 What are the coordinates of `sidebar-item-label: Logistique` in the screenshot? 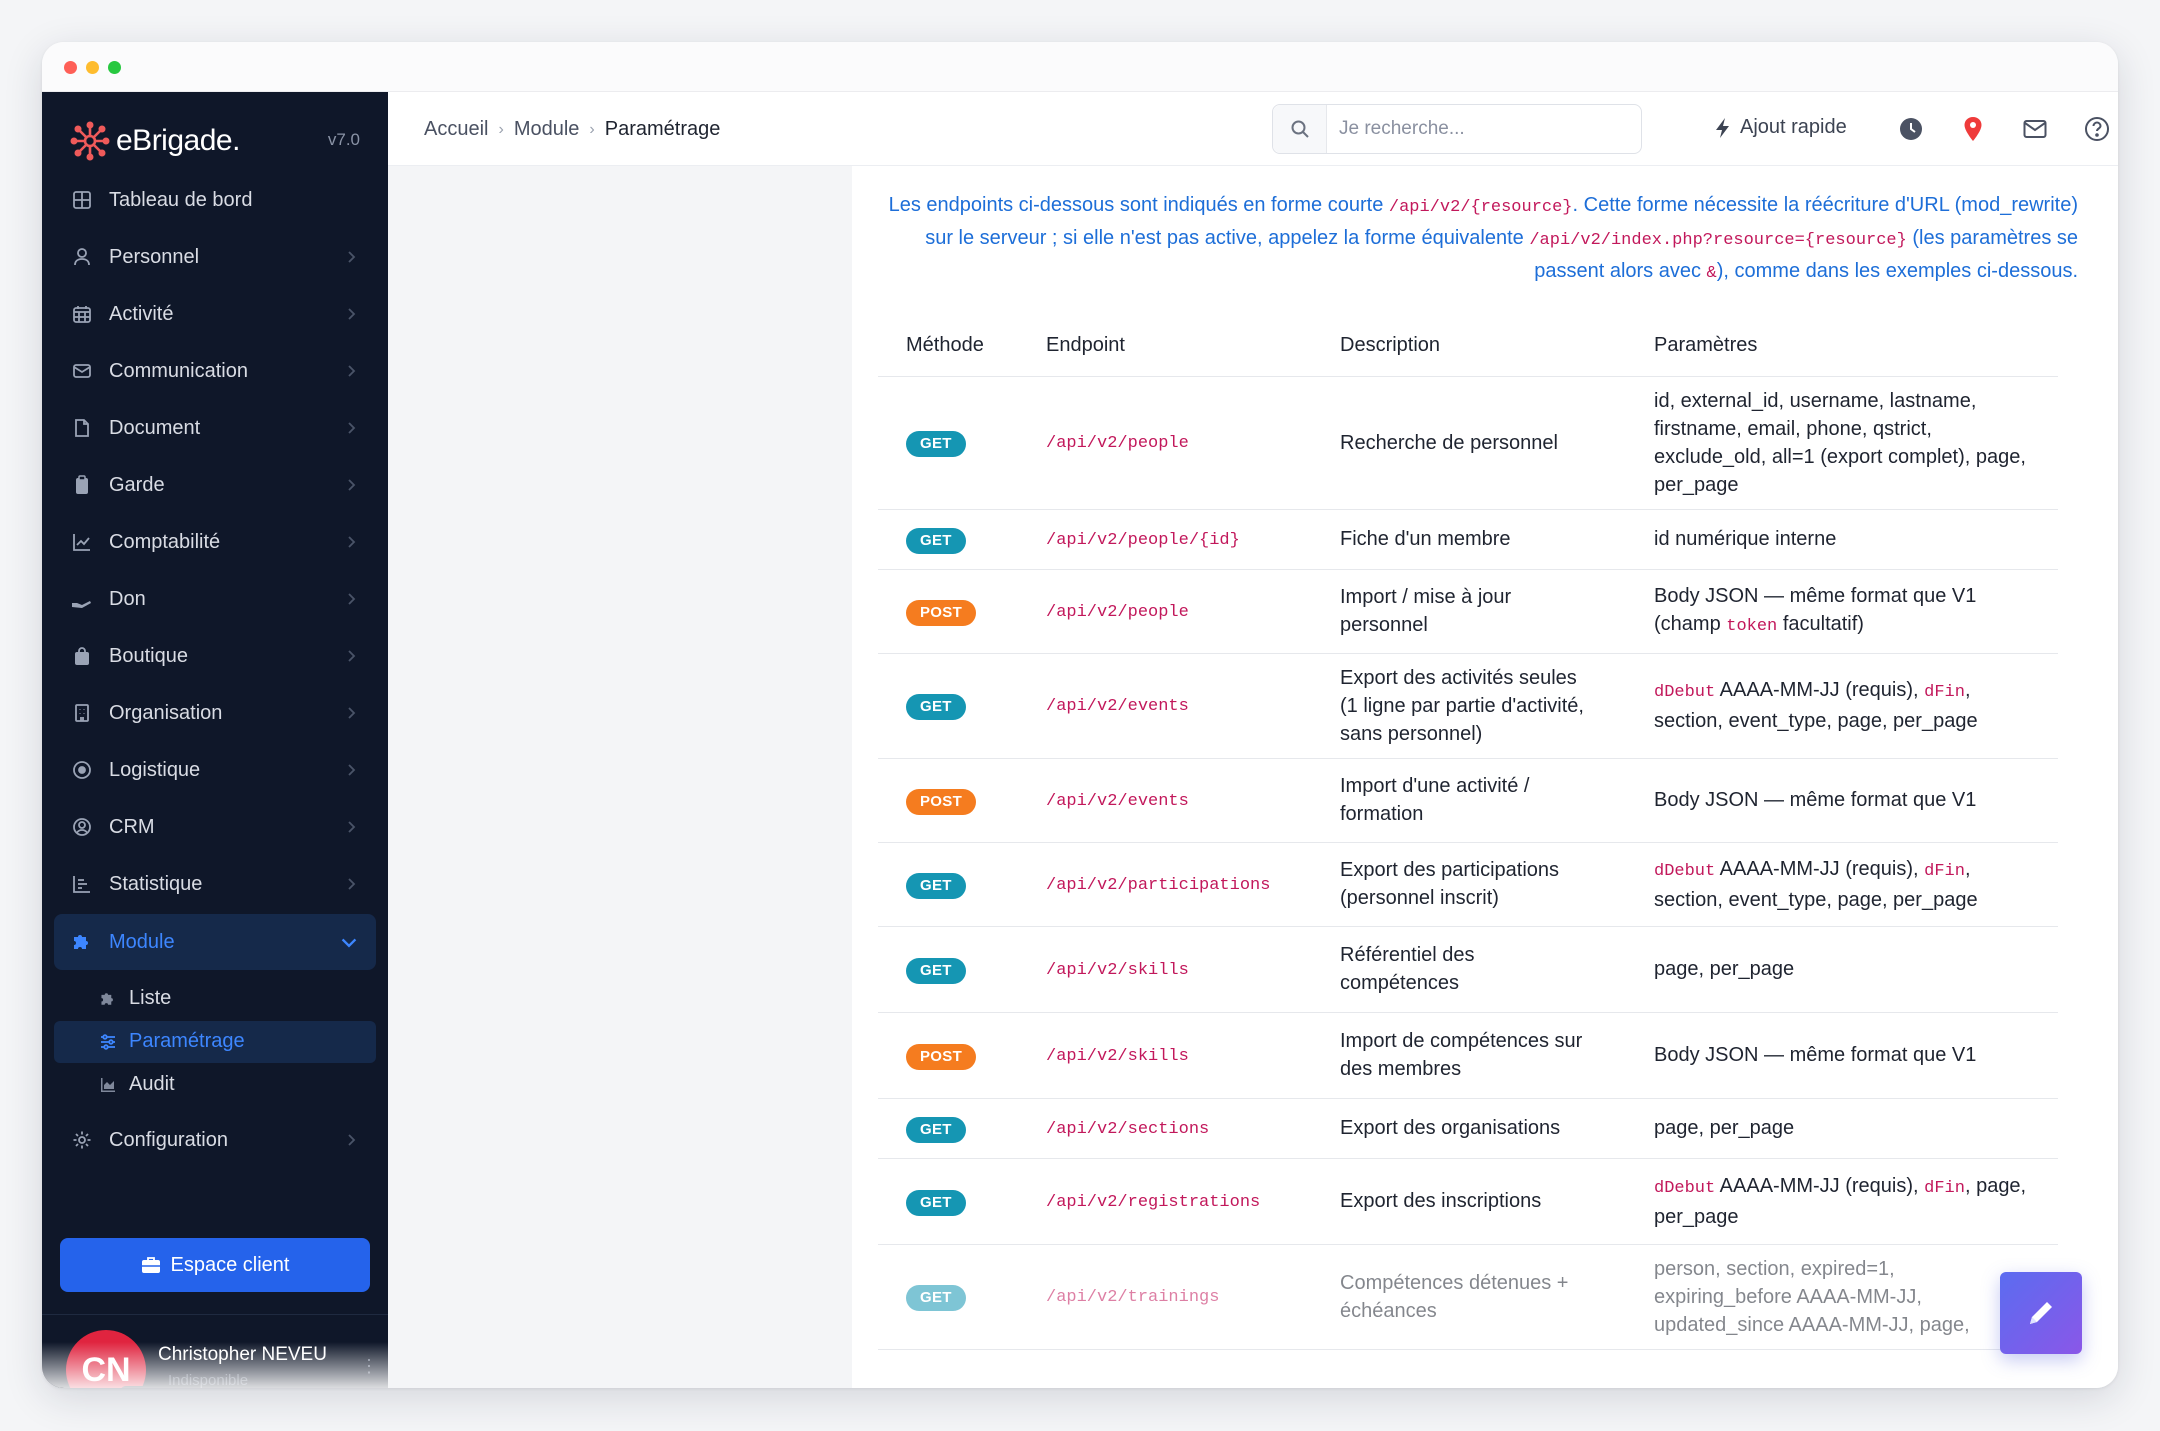 It's located at (155, 769).